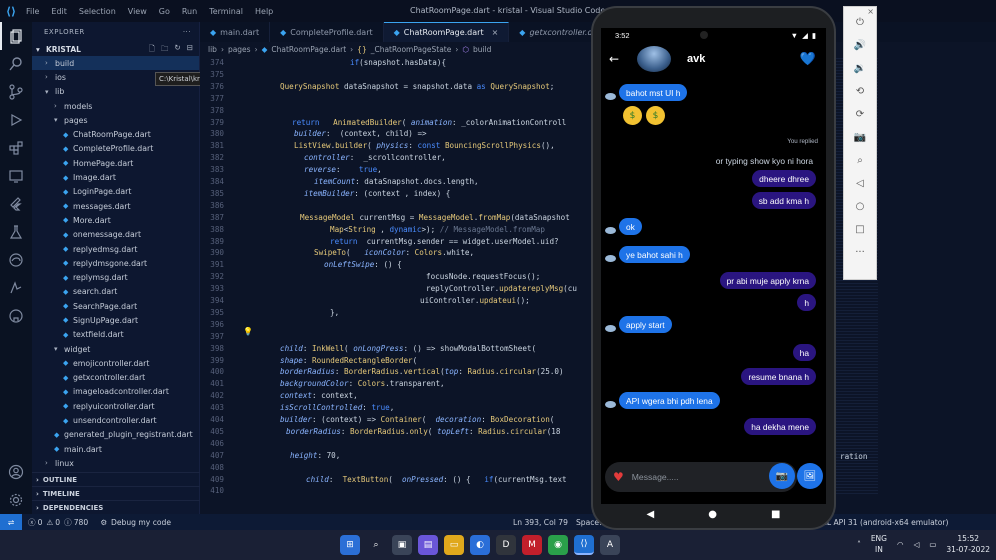 The height and width of the screenshot is (560, 996). Describe the element at coordinates (264, 11) in the screenshot. I see `menu-help: Help` at that location.